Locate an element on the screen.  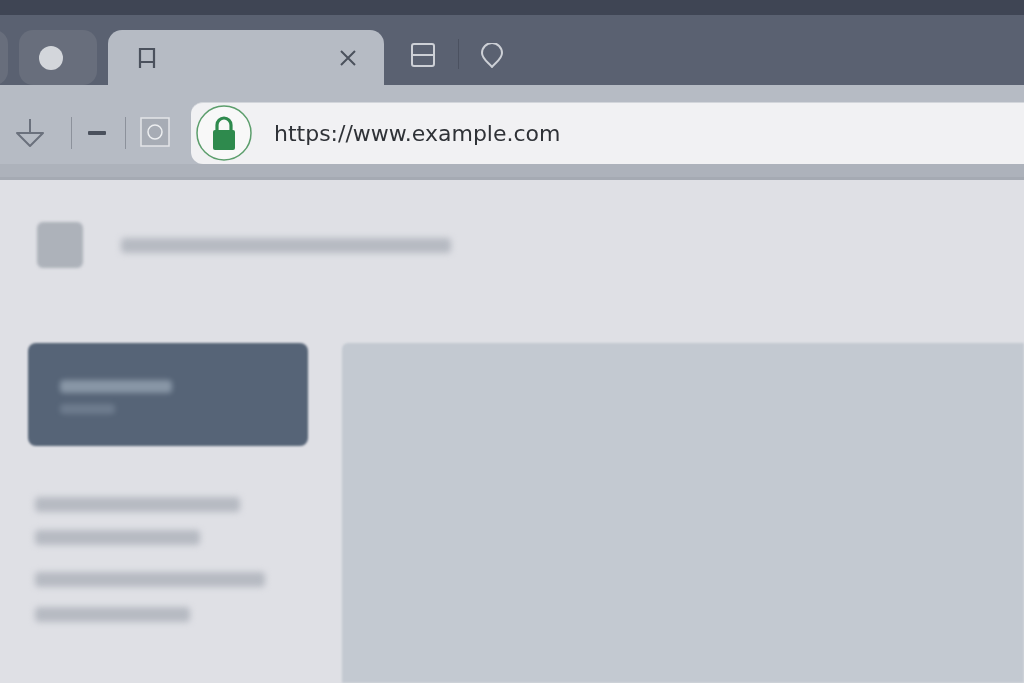
panel-icon is located at coordinates (423, 55).